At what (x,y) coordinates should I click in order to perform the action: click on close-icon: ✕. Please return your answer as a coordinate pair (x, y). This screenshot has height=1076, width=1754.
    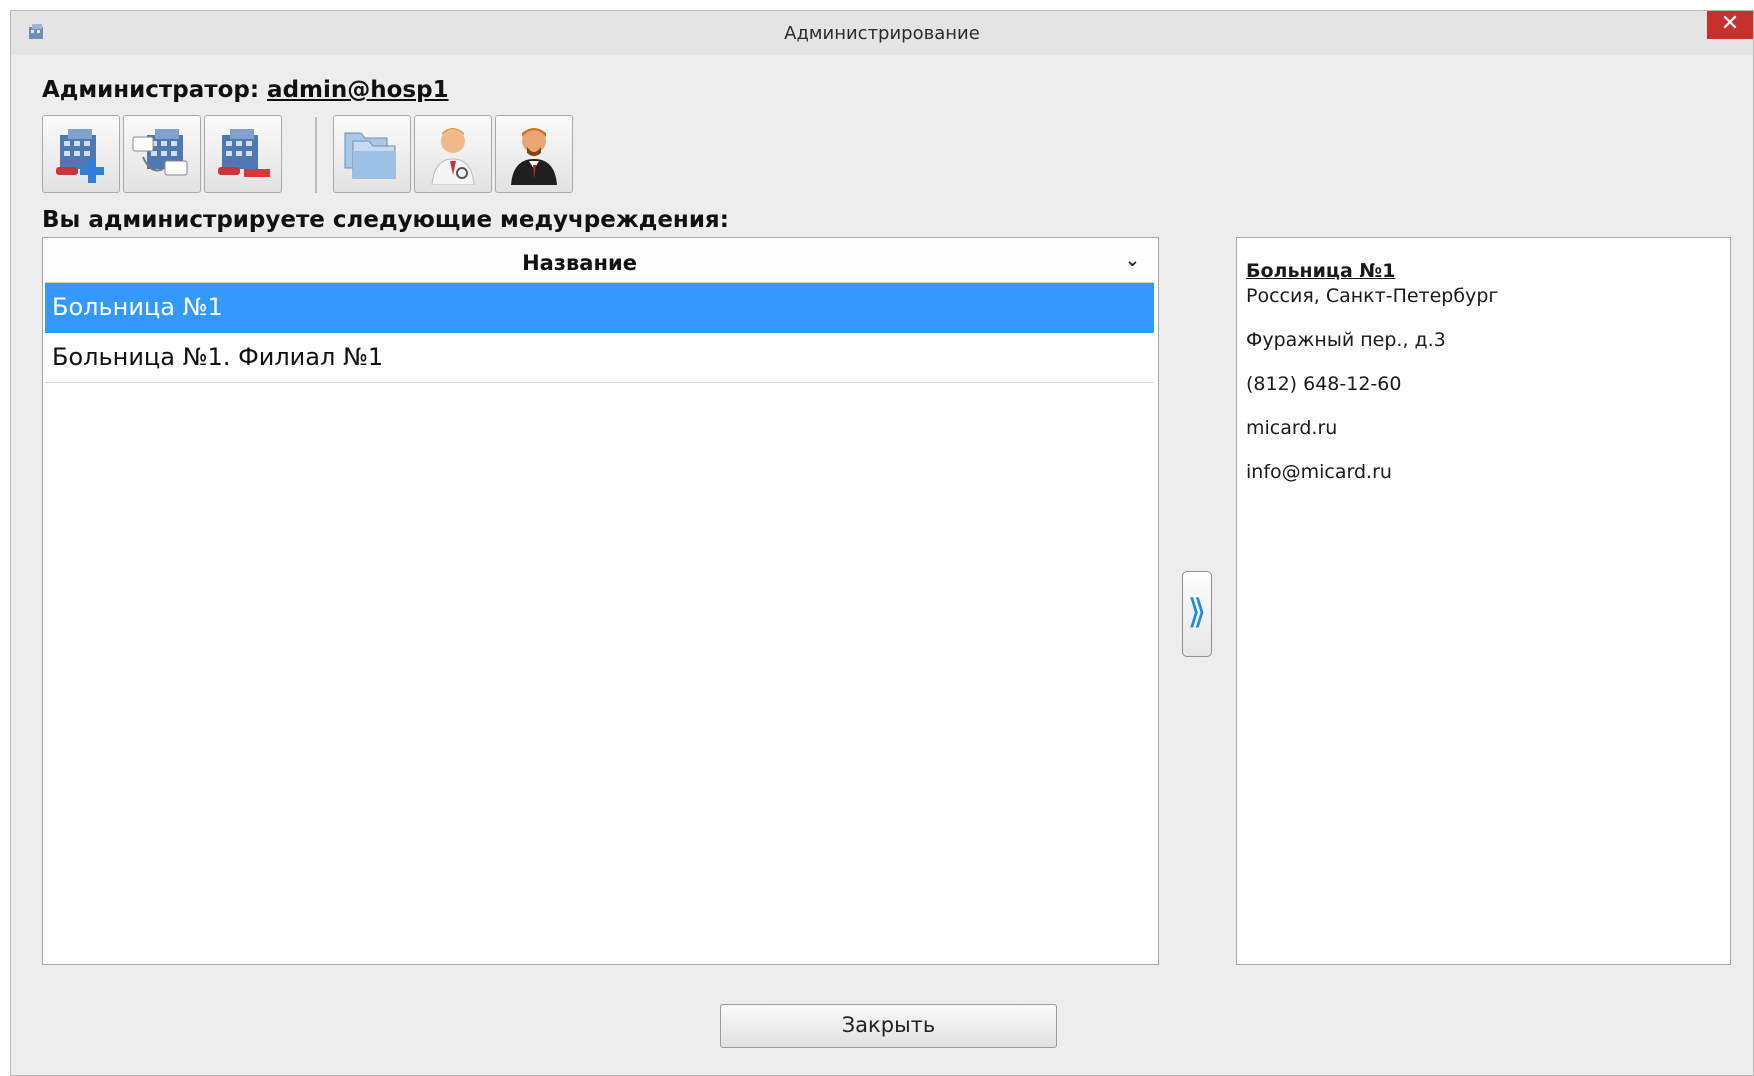
    Looking at the image, I should click on (1730, 23).